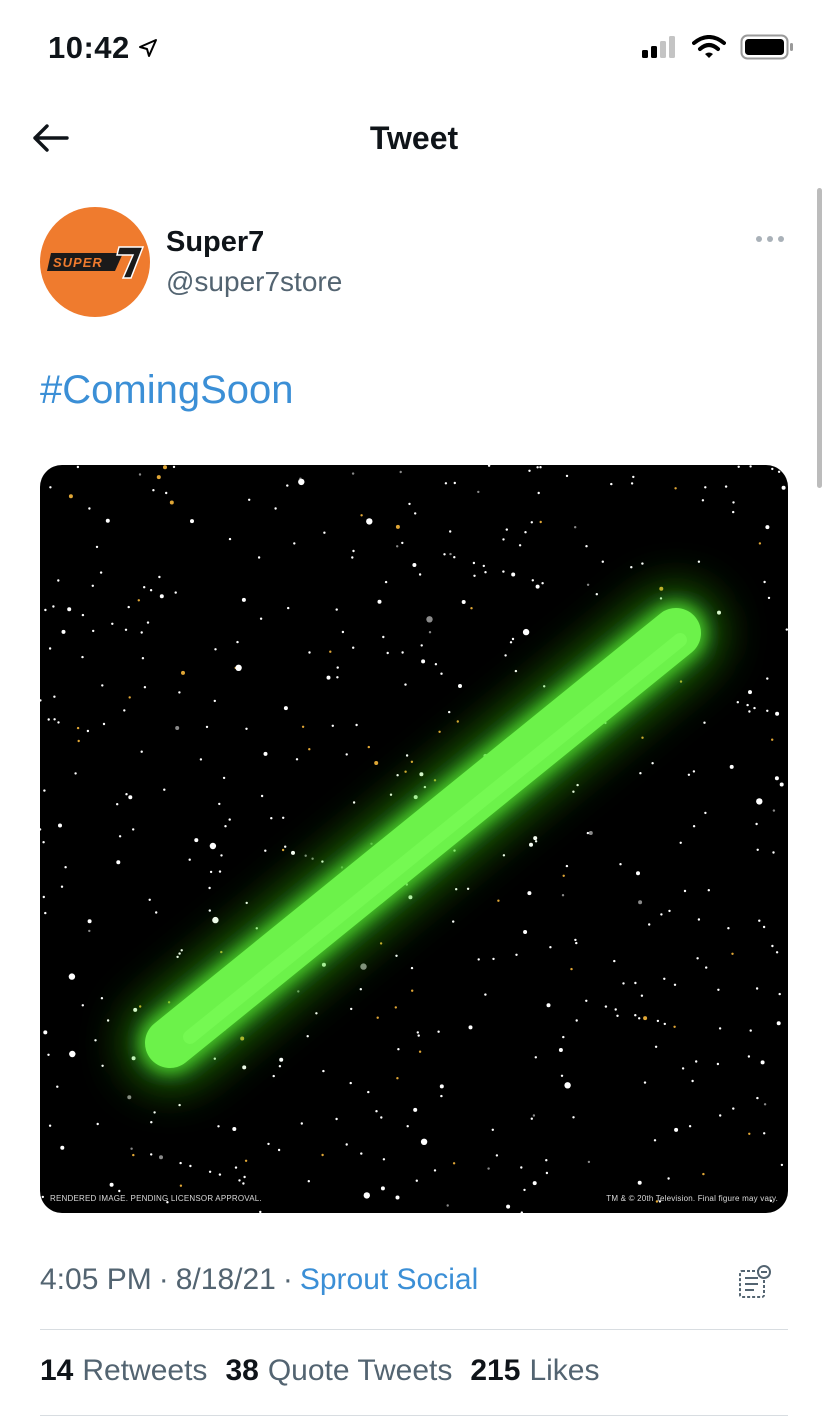 The image size is (828, 1421). Describe the element at coordinates (770, 239) in the screenshot. I see `more-options-button` at that location.